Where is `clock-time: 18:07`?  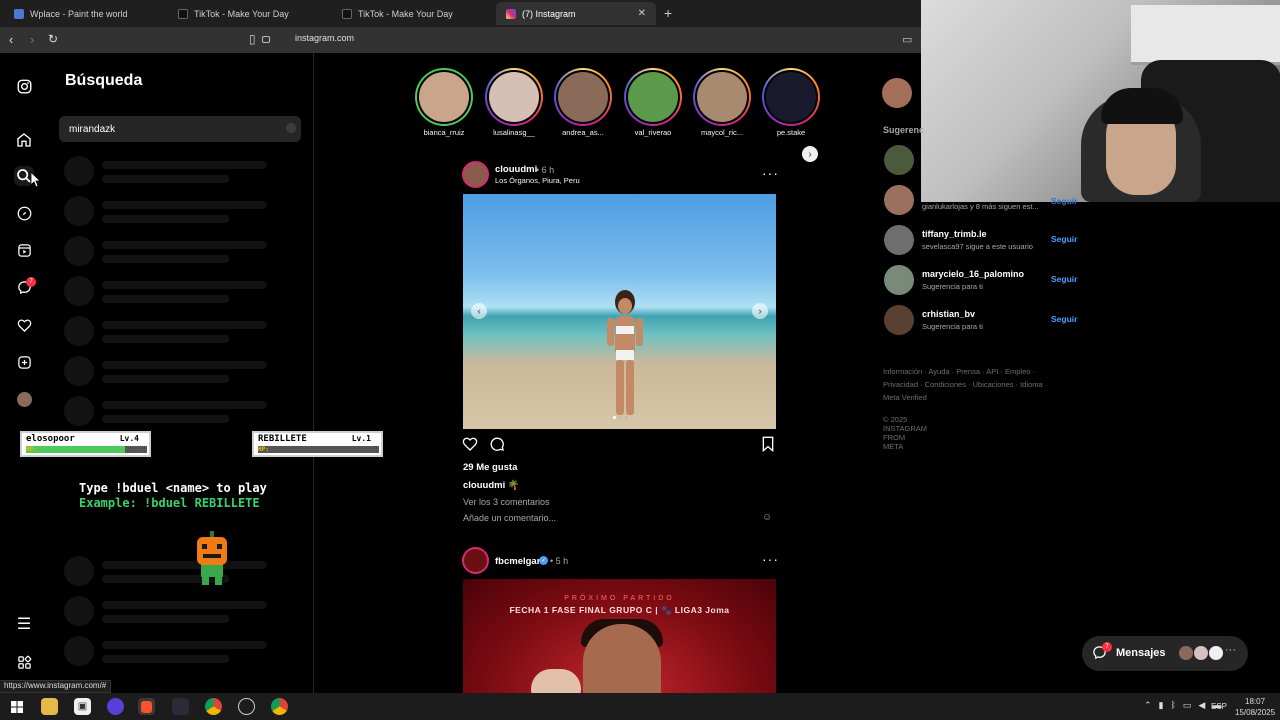
clock-time: 18:07 is located at coordinates (1255, 701).